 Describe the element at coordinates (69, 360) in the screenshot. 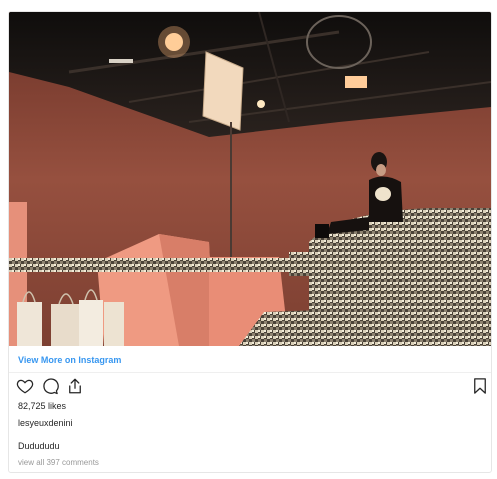

I see `view-more-on-instagram-link: View More on Instagram` at that location.